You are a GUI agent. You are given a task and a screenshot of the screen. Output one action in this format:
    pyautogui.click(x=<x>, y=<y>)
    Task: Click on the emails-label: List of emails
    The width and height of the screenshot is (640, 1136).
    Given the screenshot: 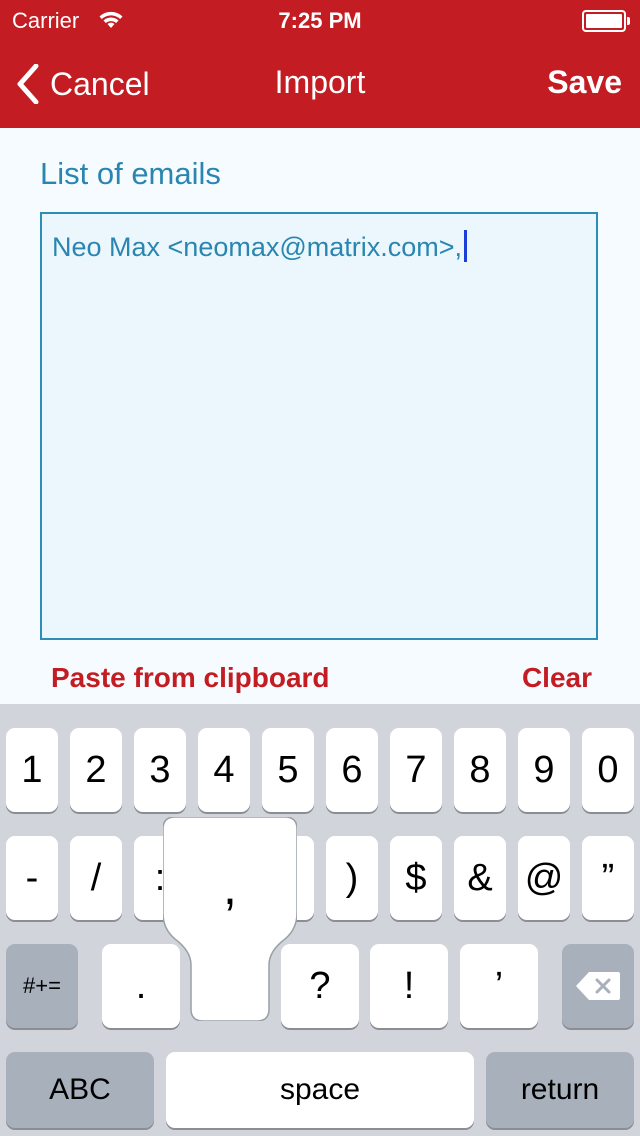 What is the action you would take?
    pyautogui.click(x=130, y=173)
    